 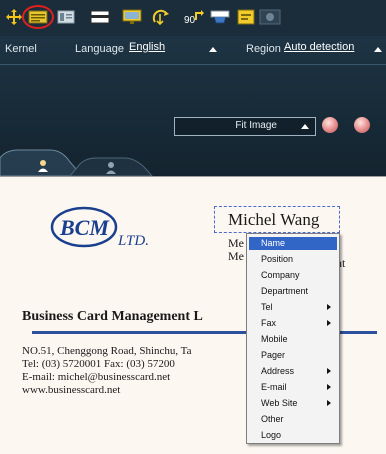 I want to click on logo-text: BCM, so click(x=84, y=227).